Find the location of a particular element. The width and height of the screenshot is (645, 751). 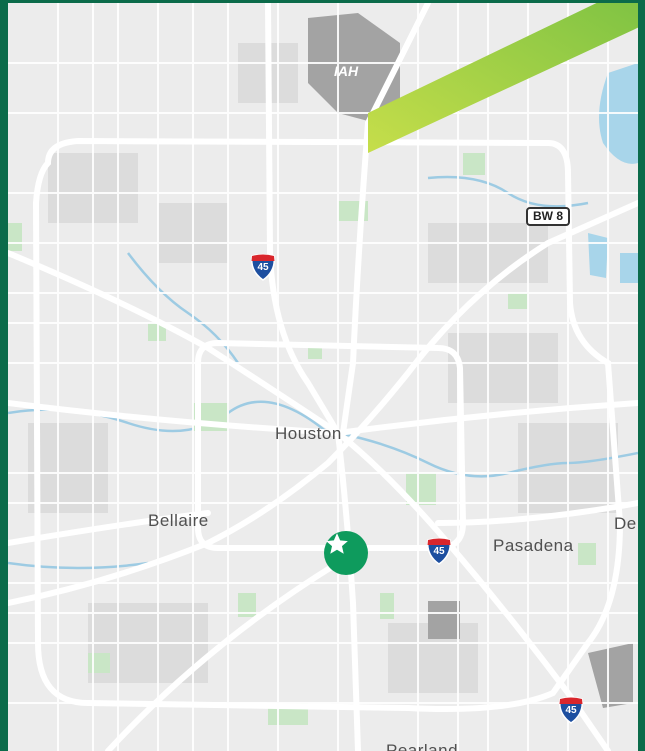

airfield-south is located at coordinates (444, 620).